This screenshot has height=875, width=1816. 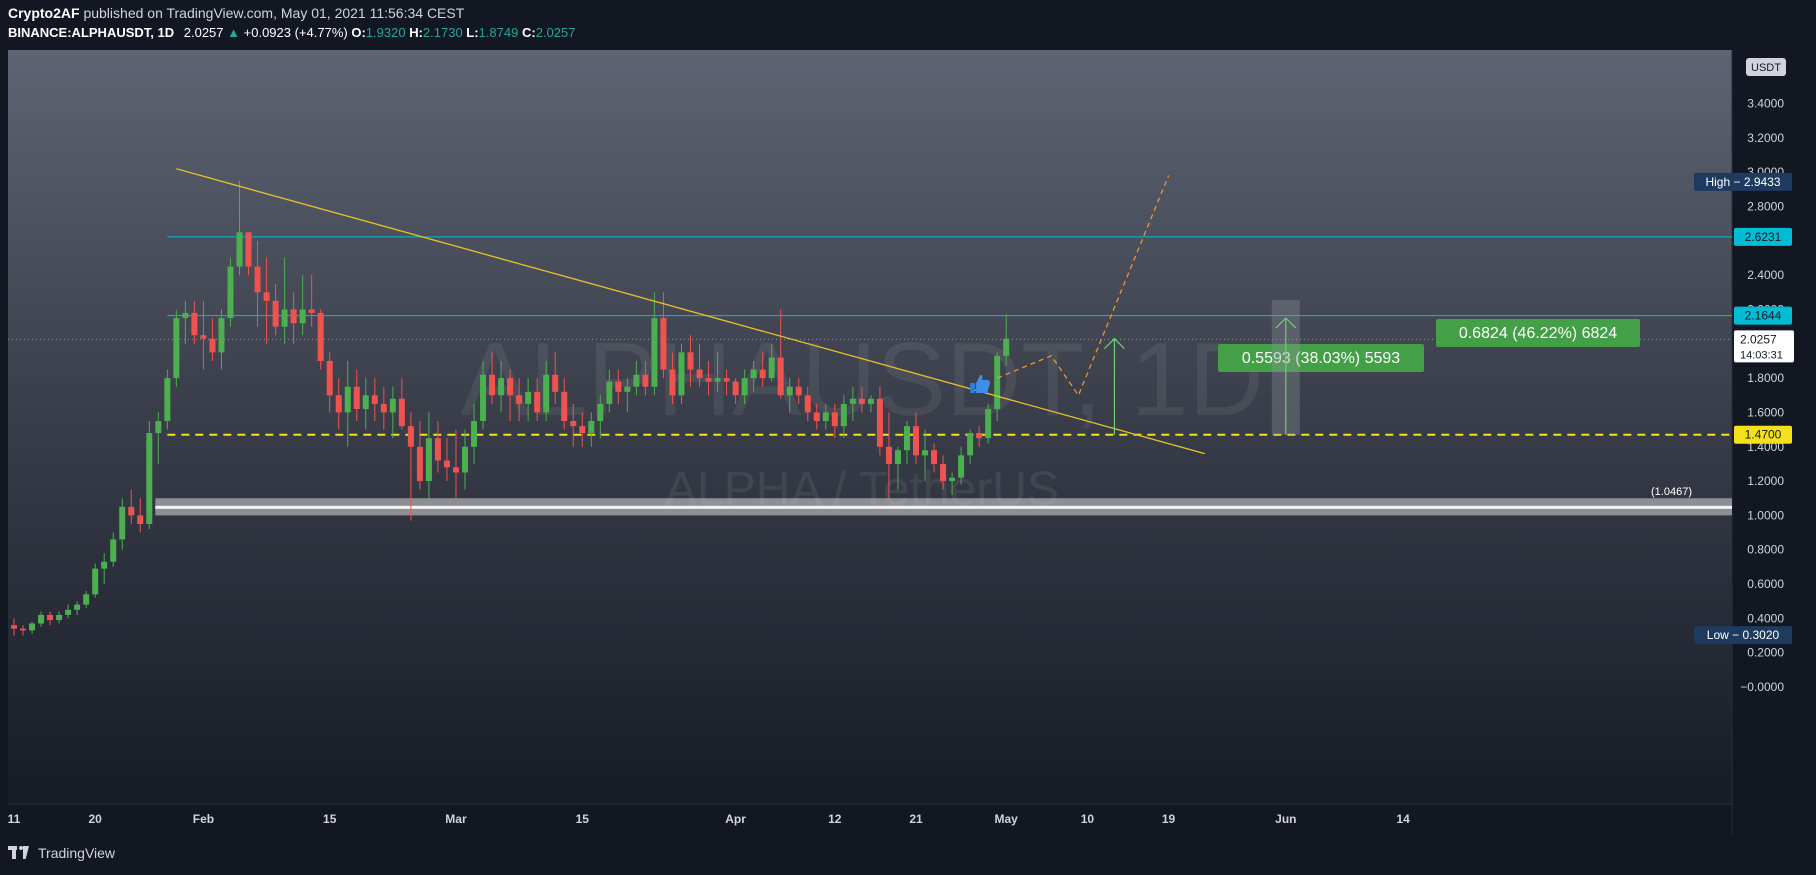 I want to click on up-arrow-icon: ▲, so click(x=234, y=32).